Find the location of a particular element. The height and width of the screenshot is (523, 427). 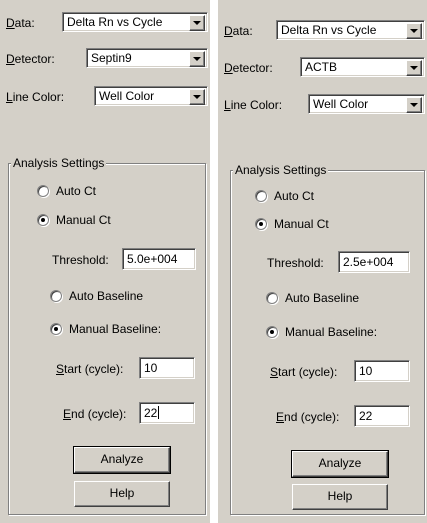

detector-combobox-value: Septin9 is located at coordinates (111, 58).